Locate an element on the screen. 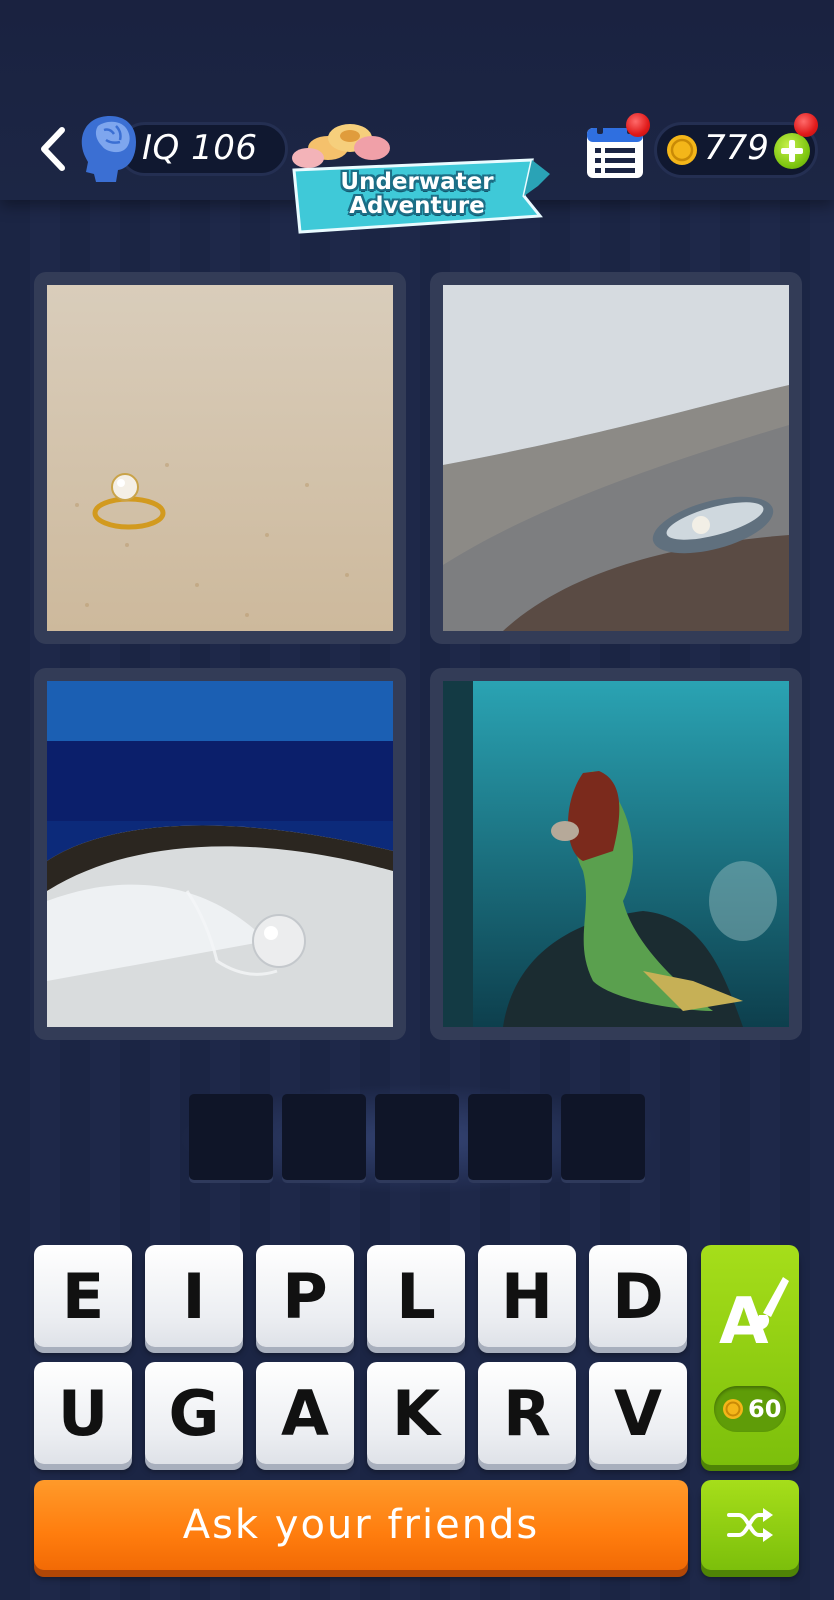 The width and height of the screenshot is (834, 1600). letter-key: R is located at coordinates (527, 1413).